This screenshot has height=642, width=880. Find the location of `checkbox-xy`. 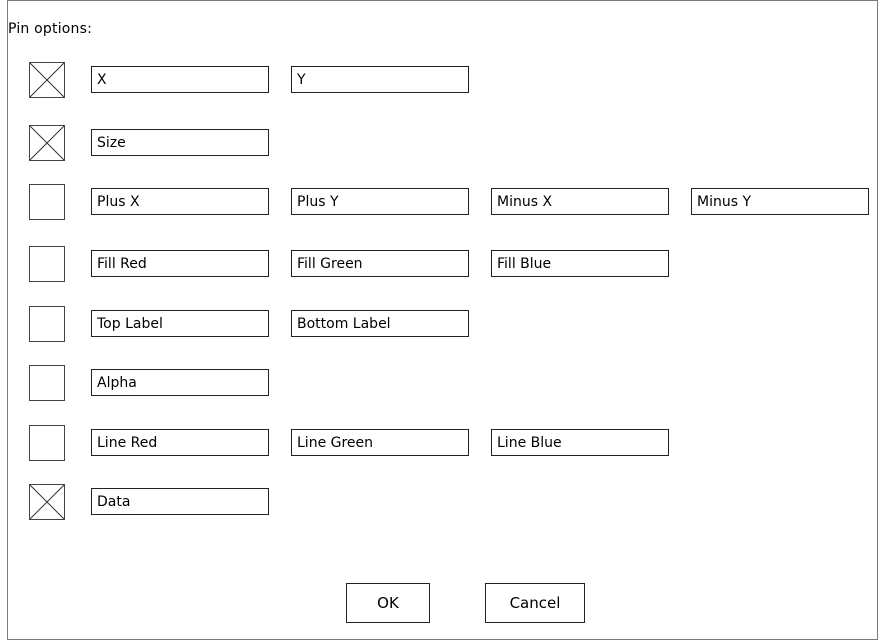

checkbox-xy is located at coordinates (47, 80).